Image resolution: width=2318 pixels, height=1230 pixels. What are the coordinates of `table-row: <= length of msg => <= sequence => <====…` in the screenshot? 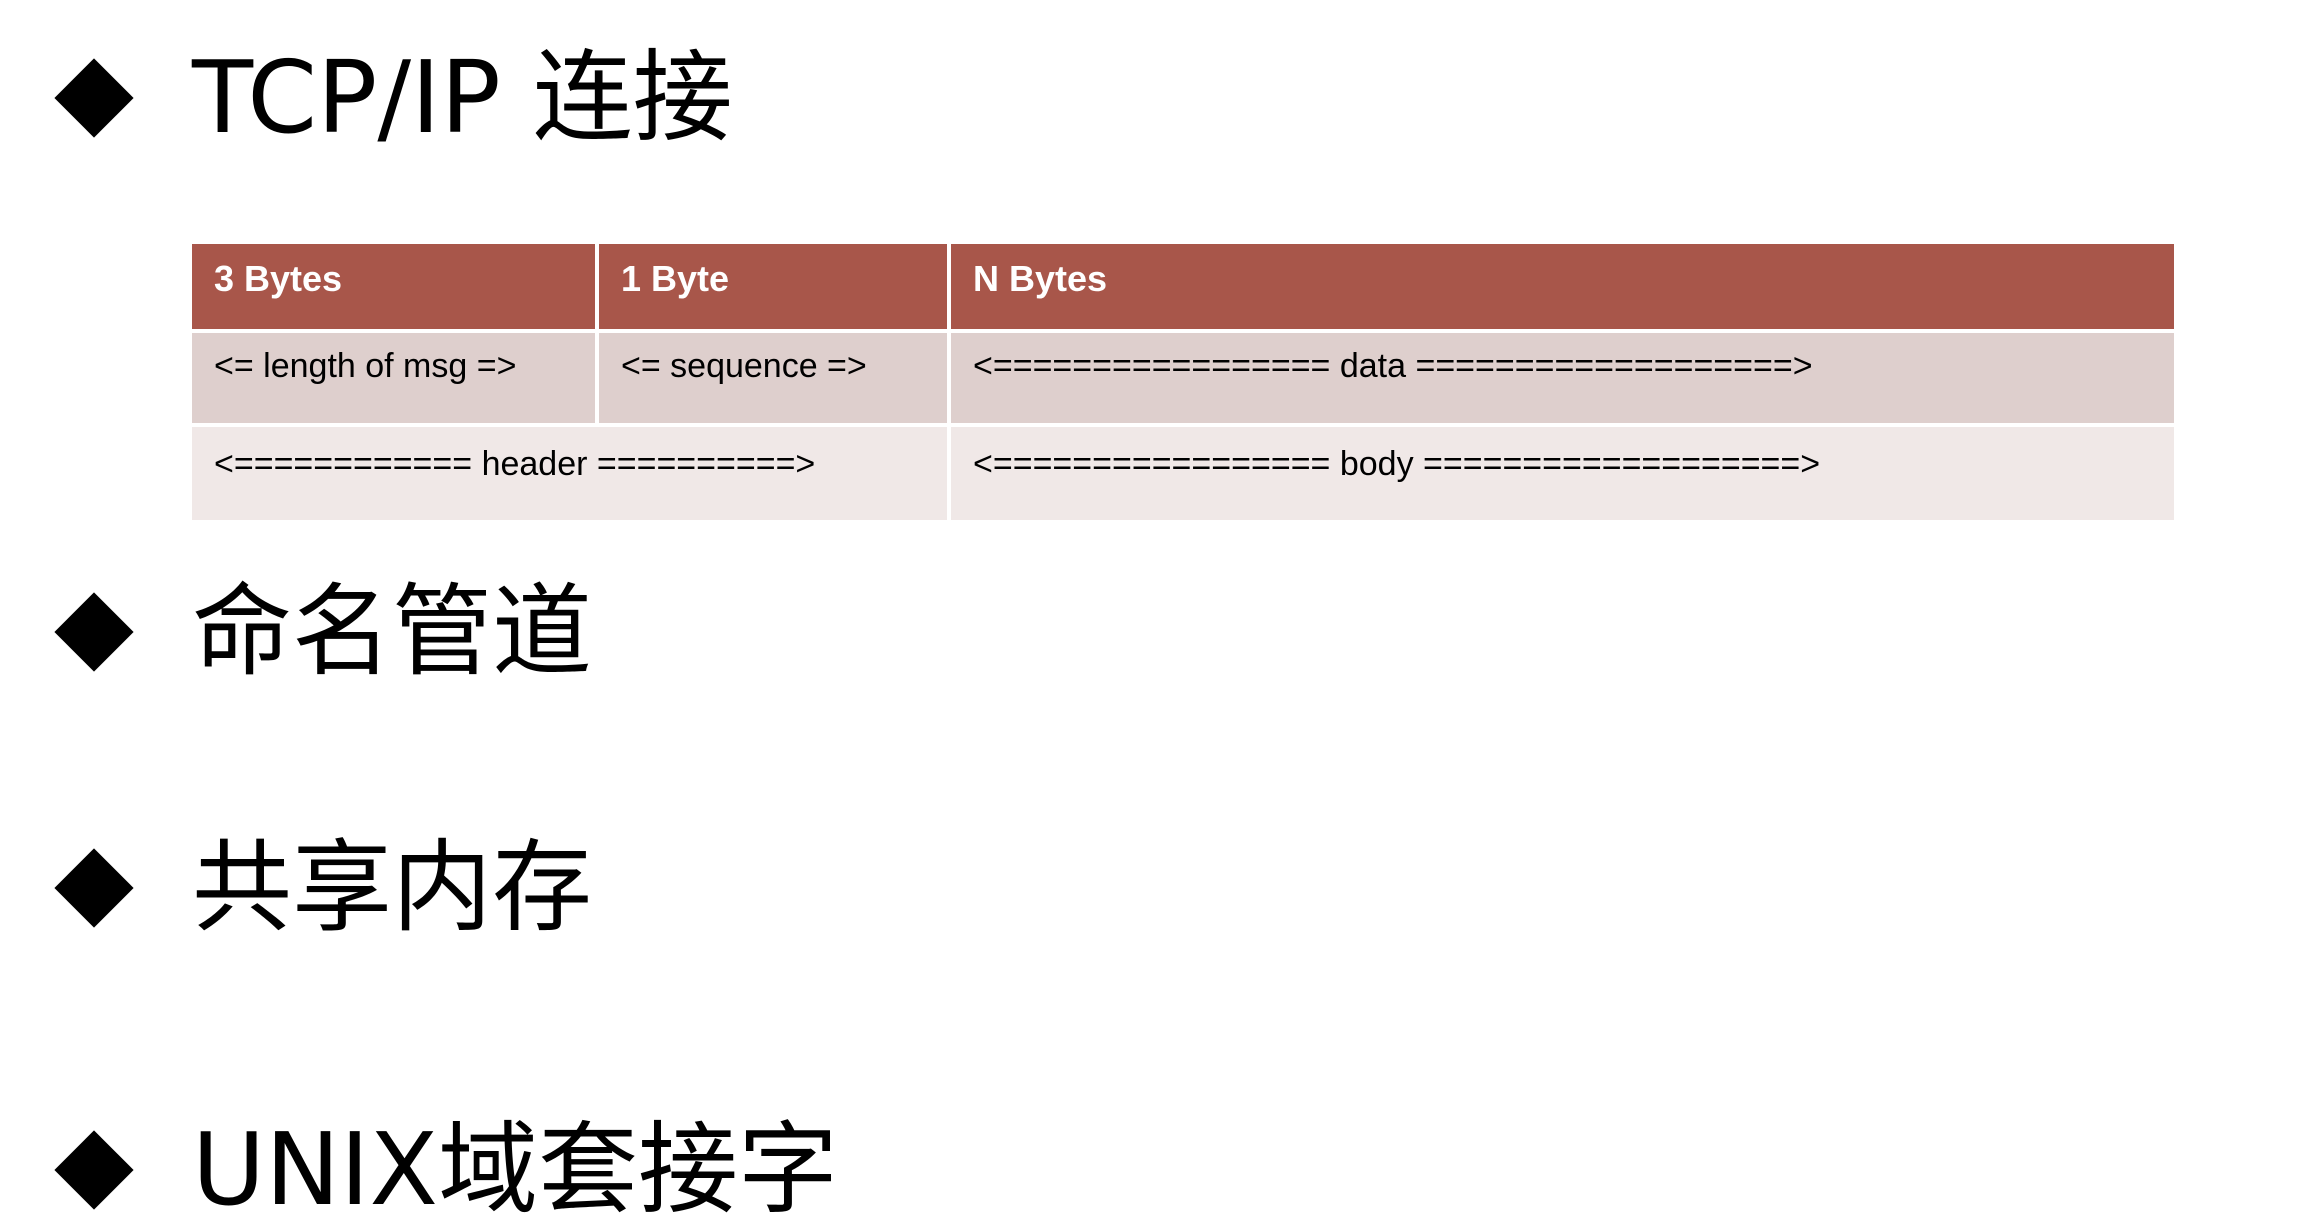 It's located at (1183, 378).